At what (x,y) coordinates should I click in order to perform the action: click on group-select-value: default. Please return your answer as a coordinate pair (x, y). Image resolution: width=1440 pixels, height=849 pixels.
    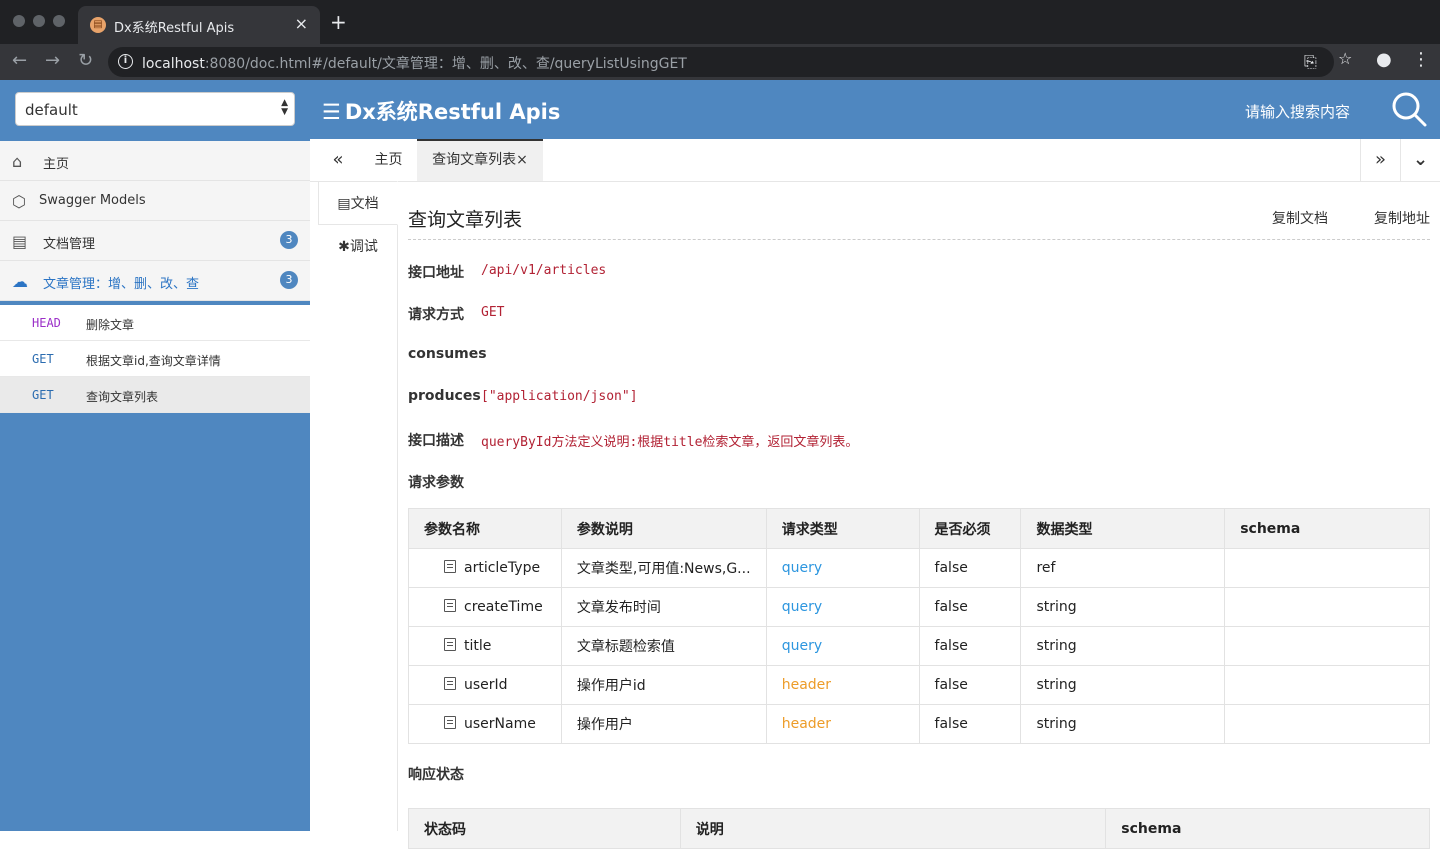
    Looking at the image, I should click on (51, 110).